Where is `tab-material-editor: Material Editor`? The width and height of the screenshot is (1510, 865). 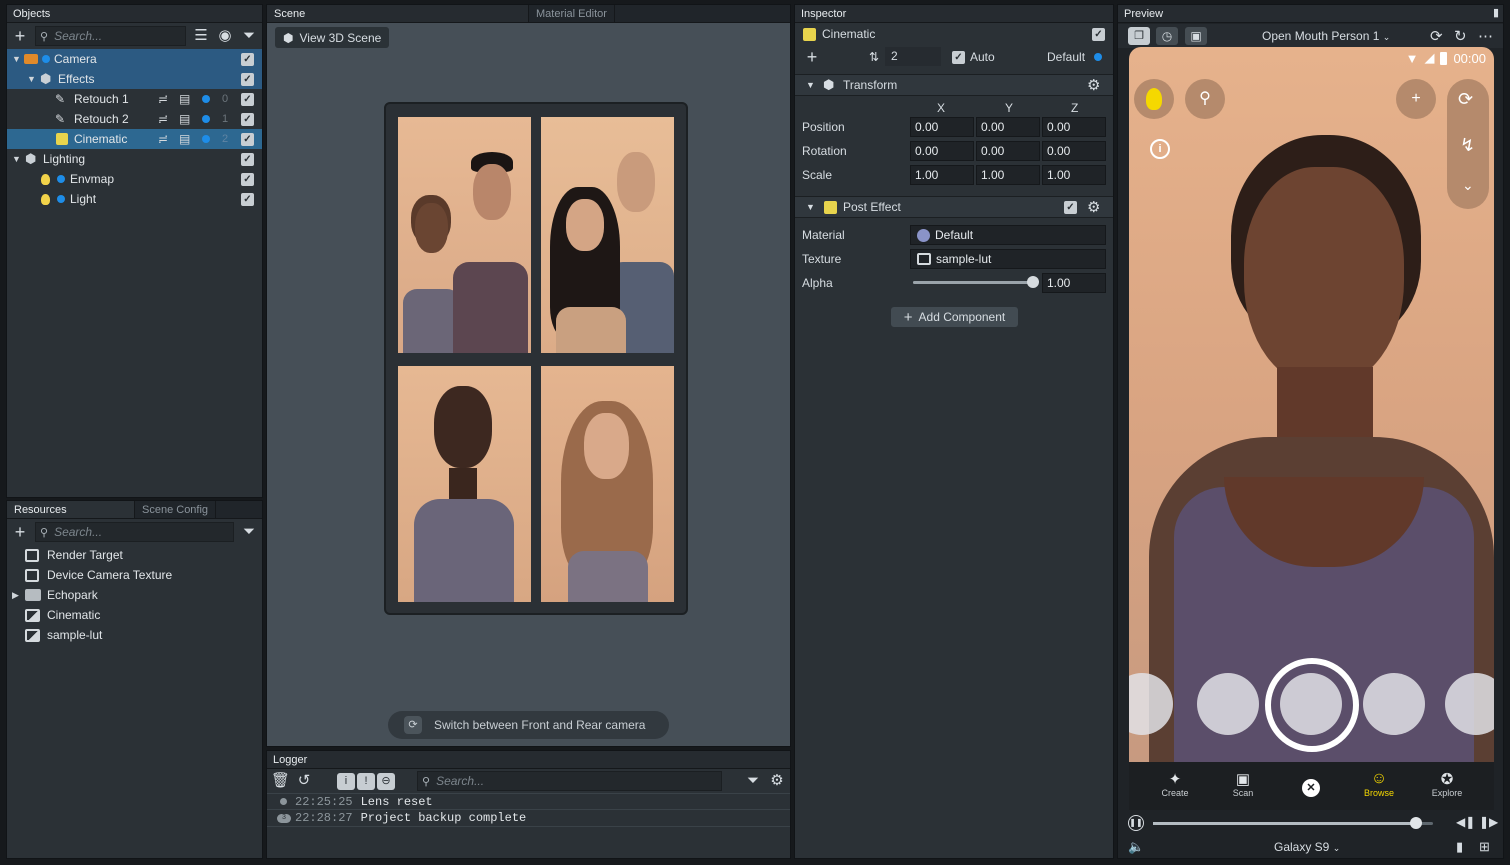
tab-material-editor: Material Editor is located at coordinates (572, 13).